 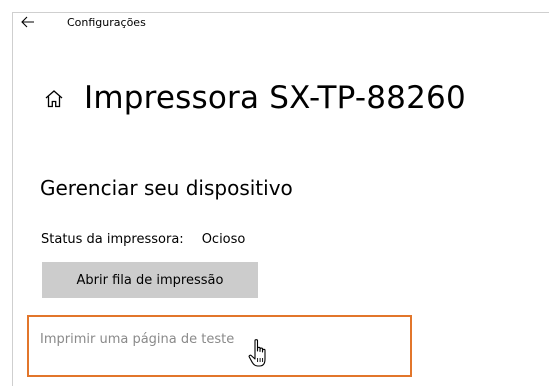 I want to click on back-arrow-icon, so click(x=27, y=22).